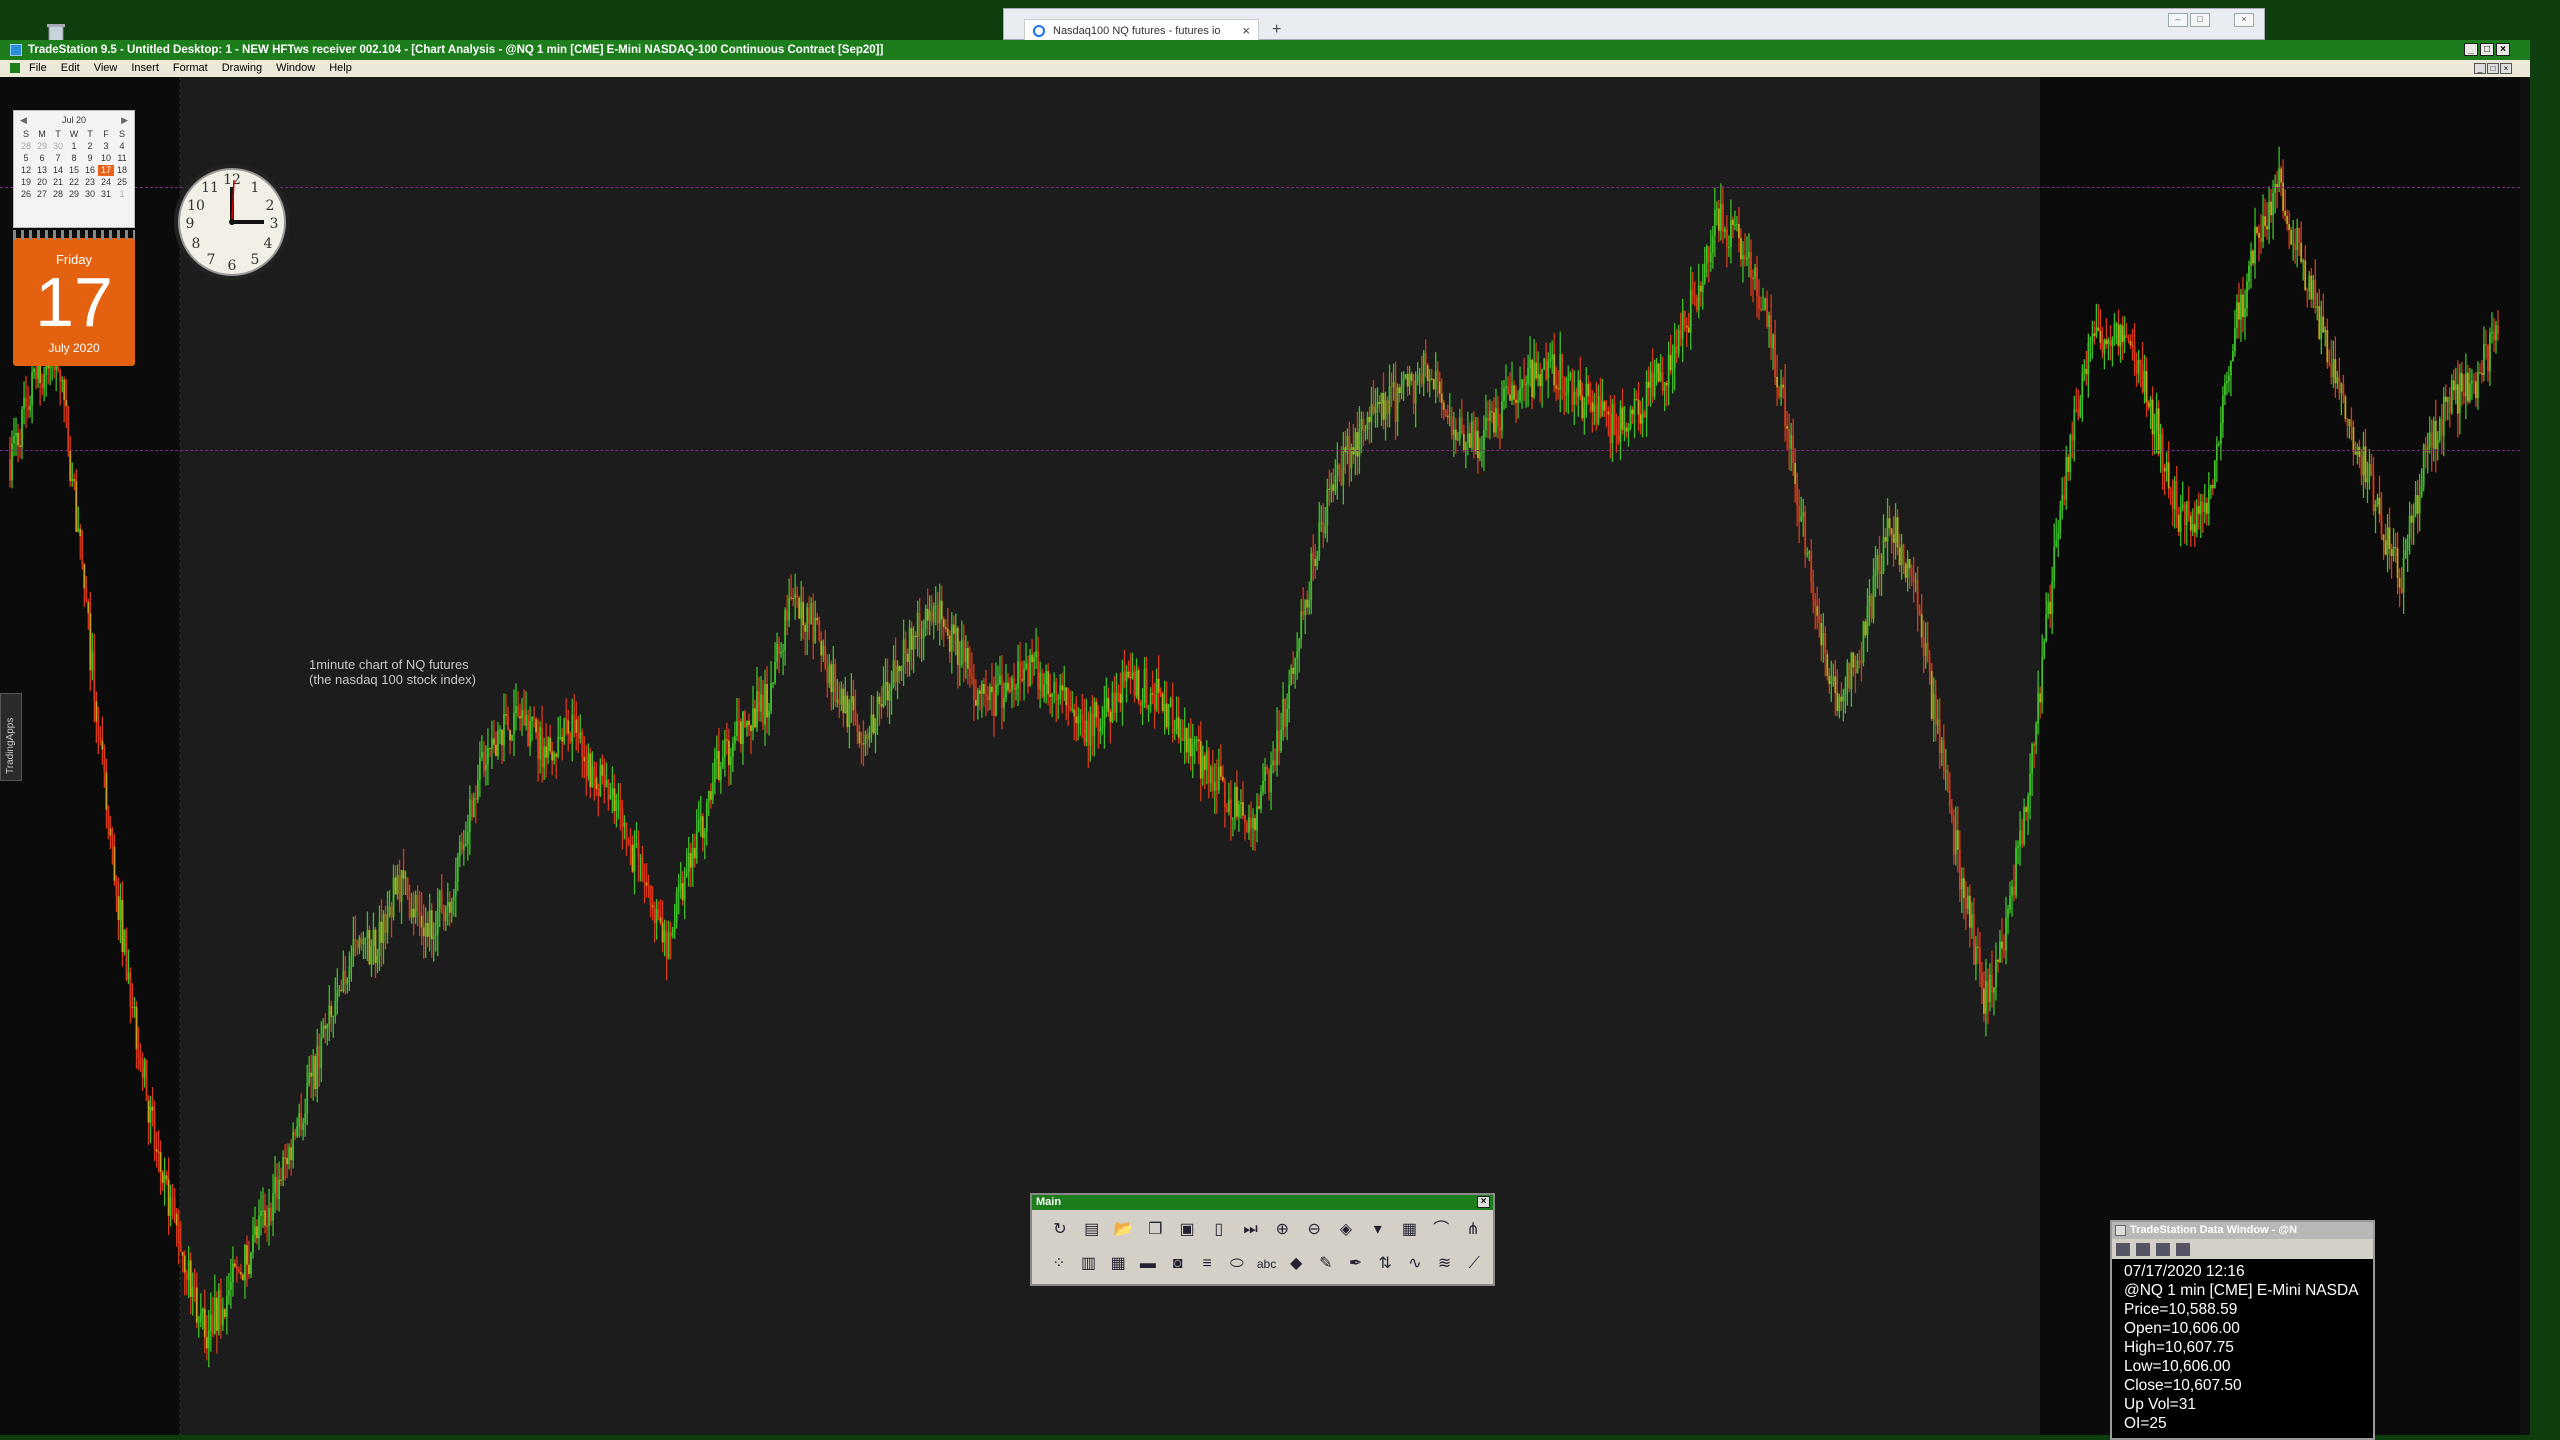 Image resolution: width=2560 pixels, height=1440 pixels. What do you see at coordinates (2506, 68) in the screenshot?
I see `doc-close-button: ×` at bounding box center [2506, 68].